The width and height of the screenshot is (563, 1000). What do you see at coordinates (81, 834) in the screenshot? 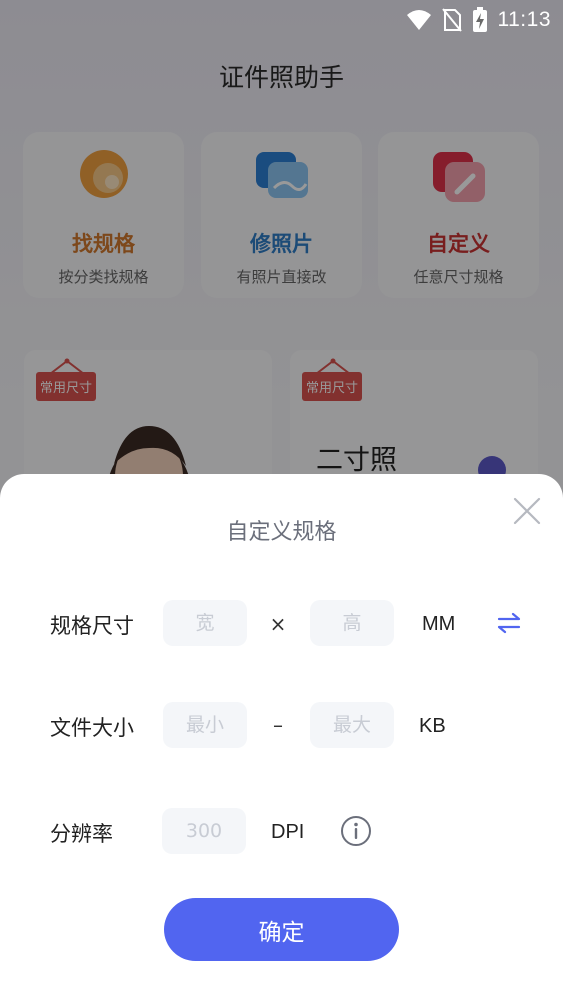
I see `resolution-label: 分辨率` at bounding box center [81, 834].